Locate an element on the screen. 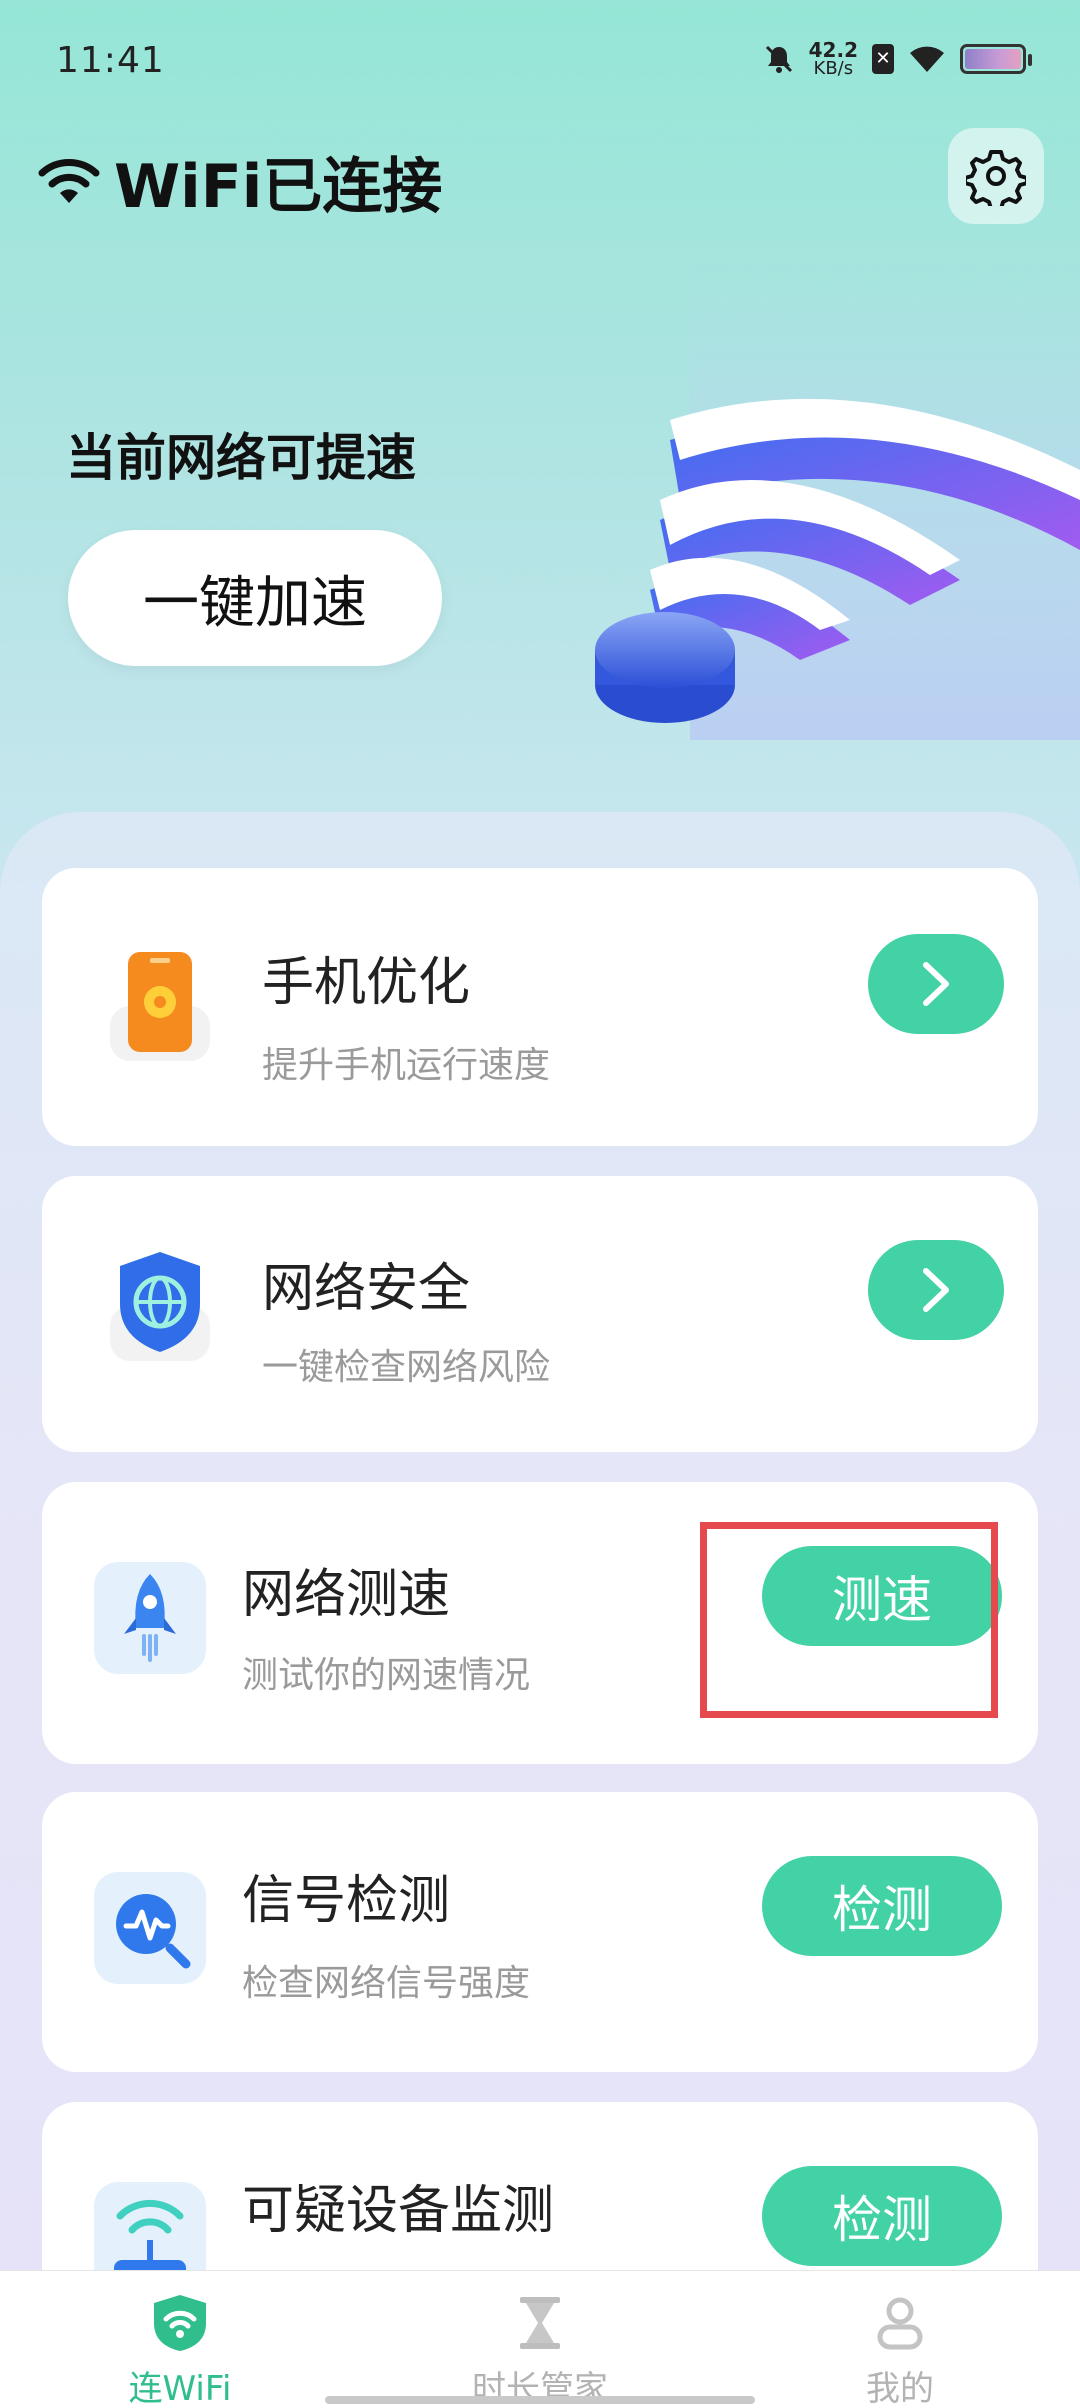  card-desc: 提升手机运行速度 is located at coordinates (406, 1065).